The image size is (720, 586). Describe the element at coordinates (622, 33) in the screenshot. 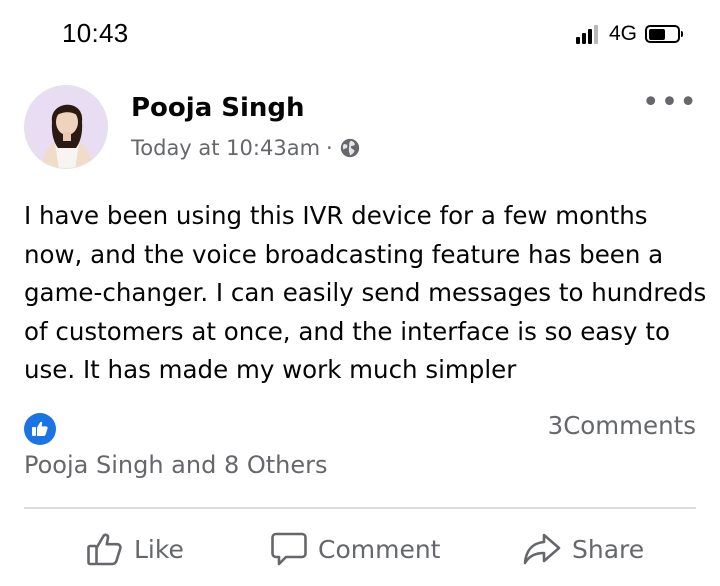

I see `network-type: 4G` at that location.